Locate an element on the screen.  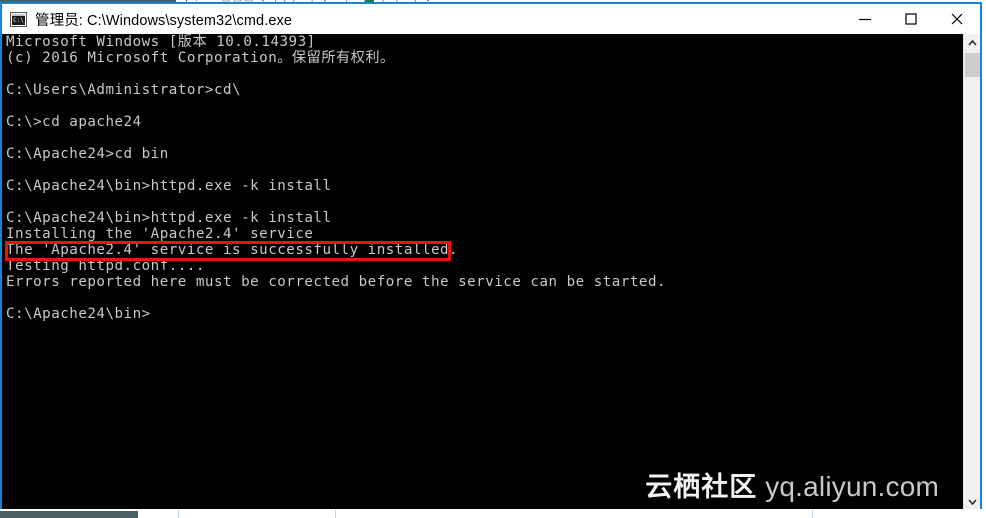
cmd-console-icon-text: C:\_ is located at coordinates (18, 20).